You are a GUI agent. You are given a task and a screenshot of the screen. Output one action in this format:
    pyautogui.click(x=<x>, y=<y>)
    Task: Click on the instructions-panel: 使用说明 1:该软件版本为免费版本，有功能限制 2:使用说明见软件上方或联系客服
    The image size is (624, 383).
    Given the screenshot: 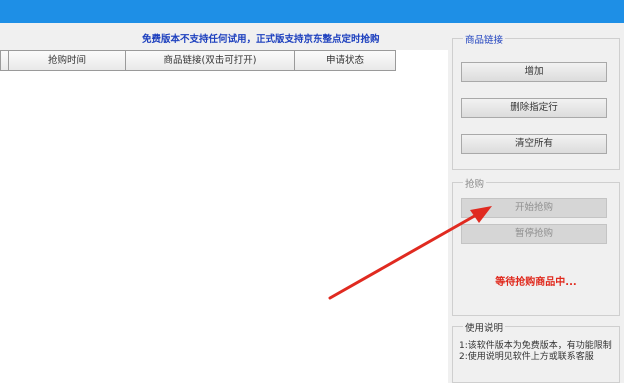 What is the action you would take?
    pyautogui.click(x=536, y=351)
    